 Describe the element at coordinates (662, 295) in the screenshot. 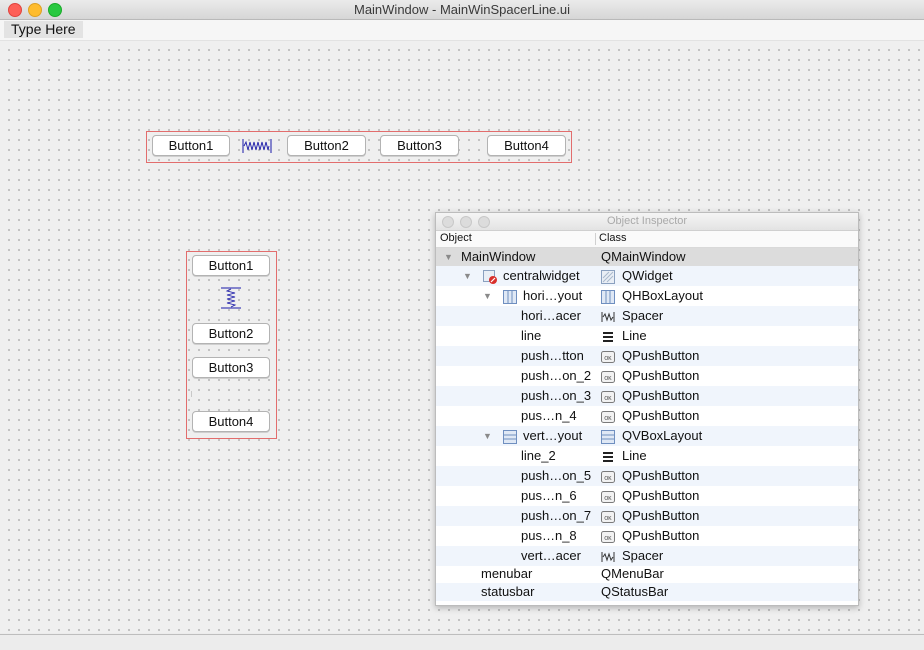

I see `class-name: QHBoxLayout` at that location.